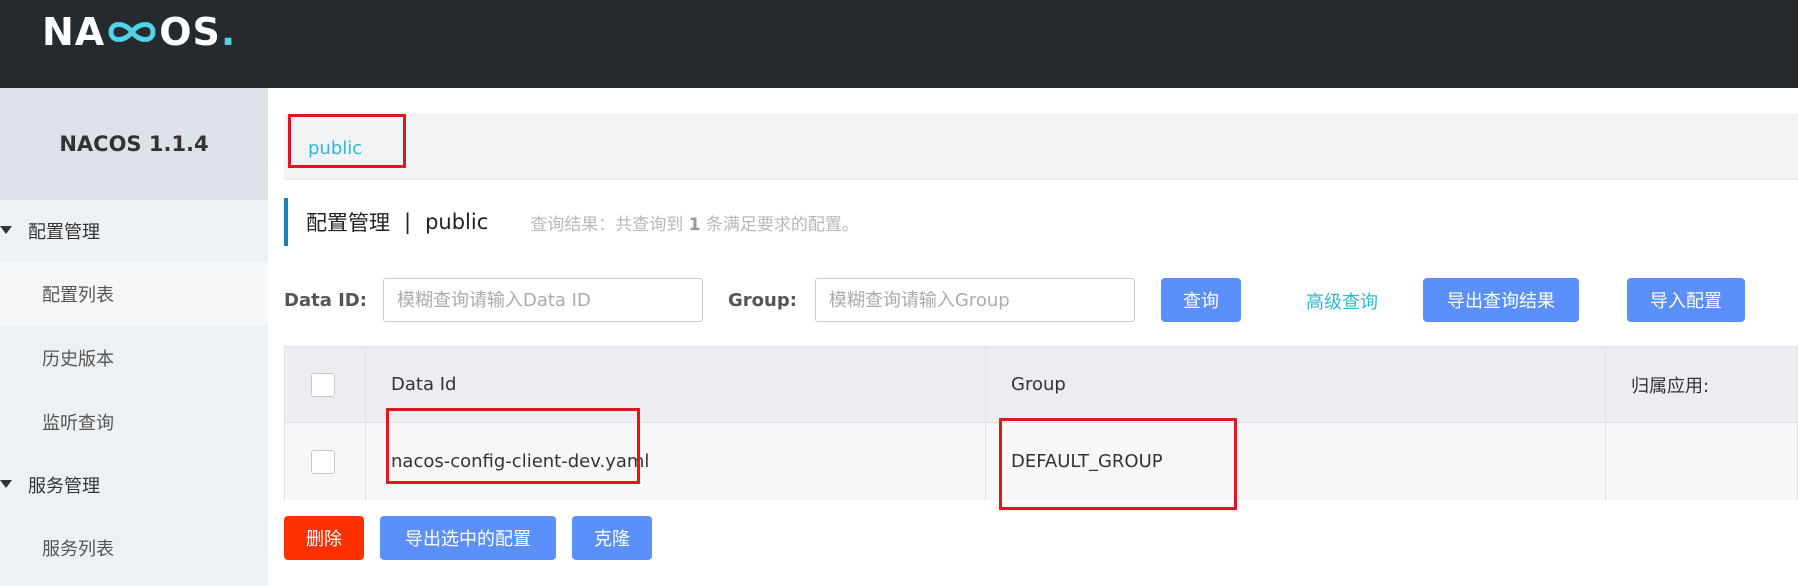  I want to click on query-button: 查询, so click(1201, 300).